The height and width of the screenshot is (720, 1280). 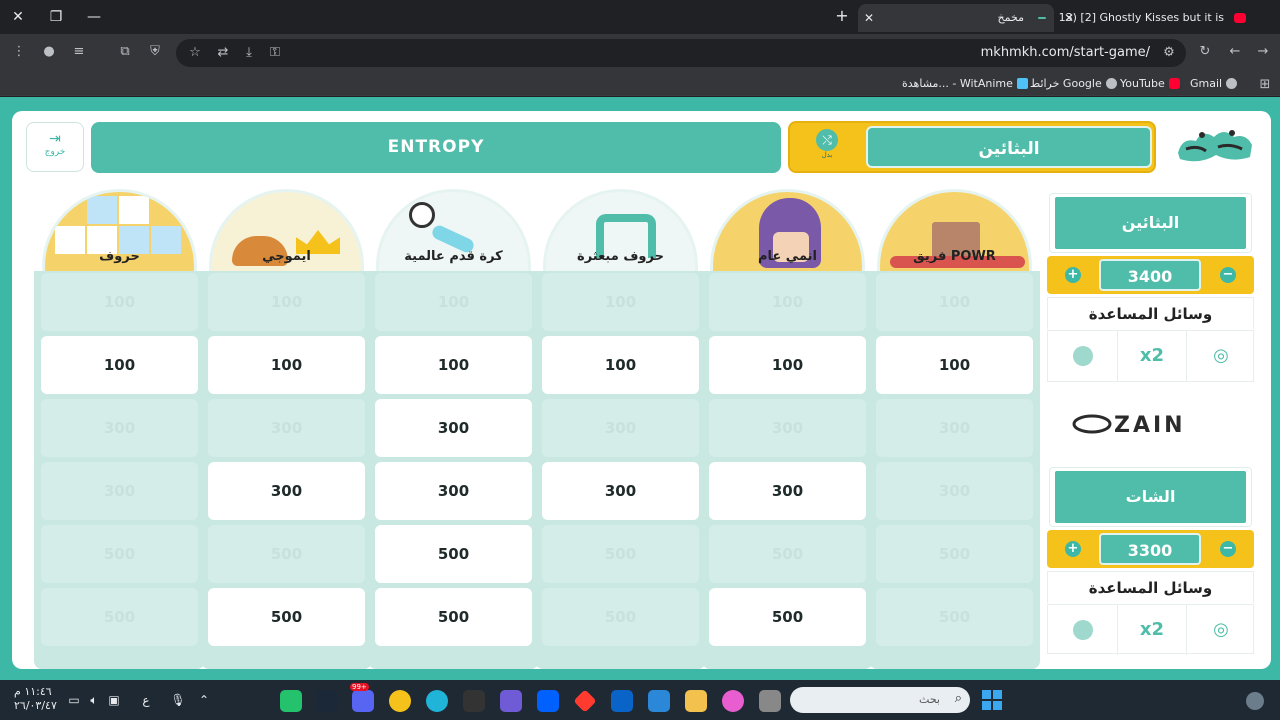 What do you see at coordinates (327, 701) in the screenshot?
I see `steam-icon` at bounding box center [327, 701].